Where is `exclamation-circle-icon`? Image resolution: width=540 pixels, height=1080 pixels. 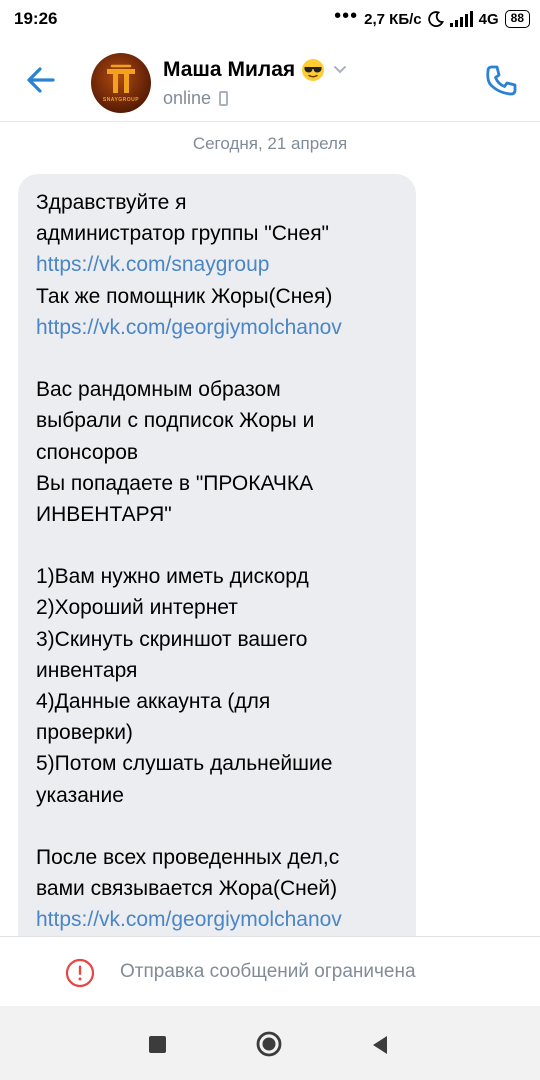
exclamation-circle-icon is located at coordinates (80, 973).